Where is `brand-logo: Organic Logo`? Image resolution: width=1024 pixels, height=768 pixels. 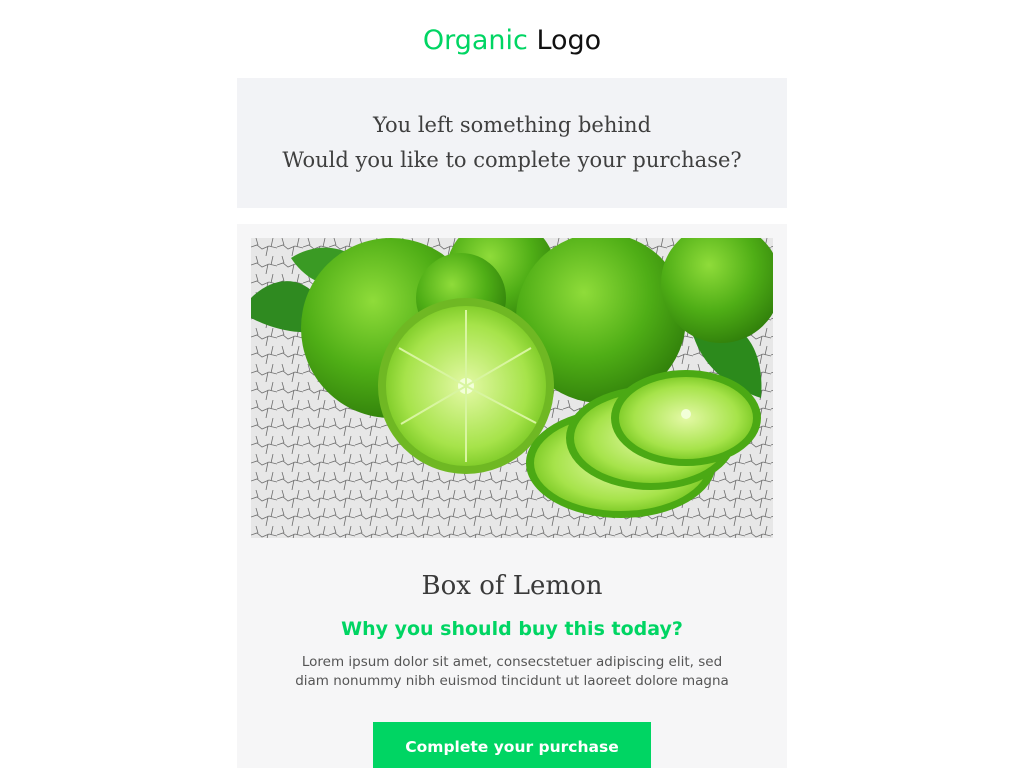
brand-logo: Organic Logo is located at coordinates (512, 41).